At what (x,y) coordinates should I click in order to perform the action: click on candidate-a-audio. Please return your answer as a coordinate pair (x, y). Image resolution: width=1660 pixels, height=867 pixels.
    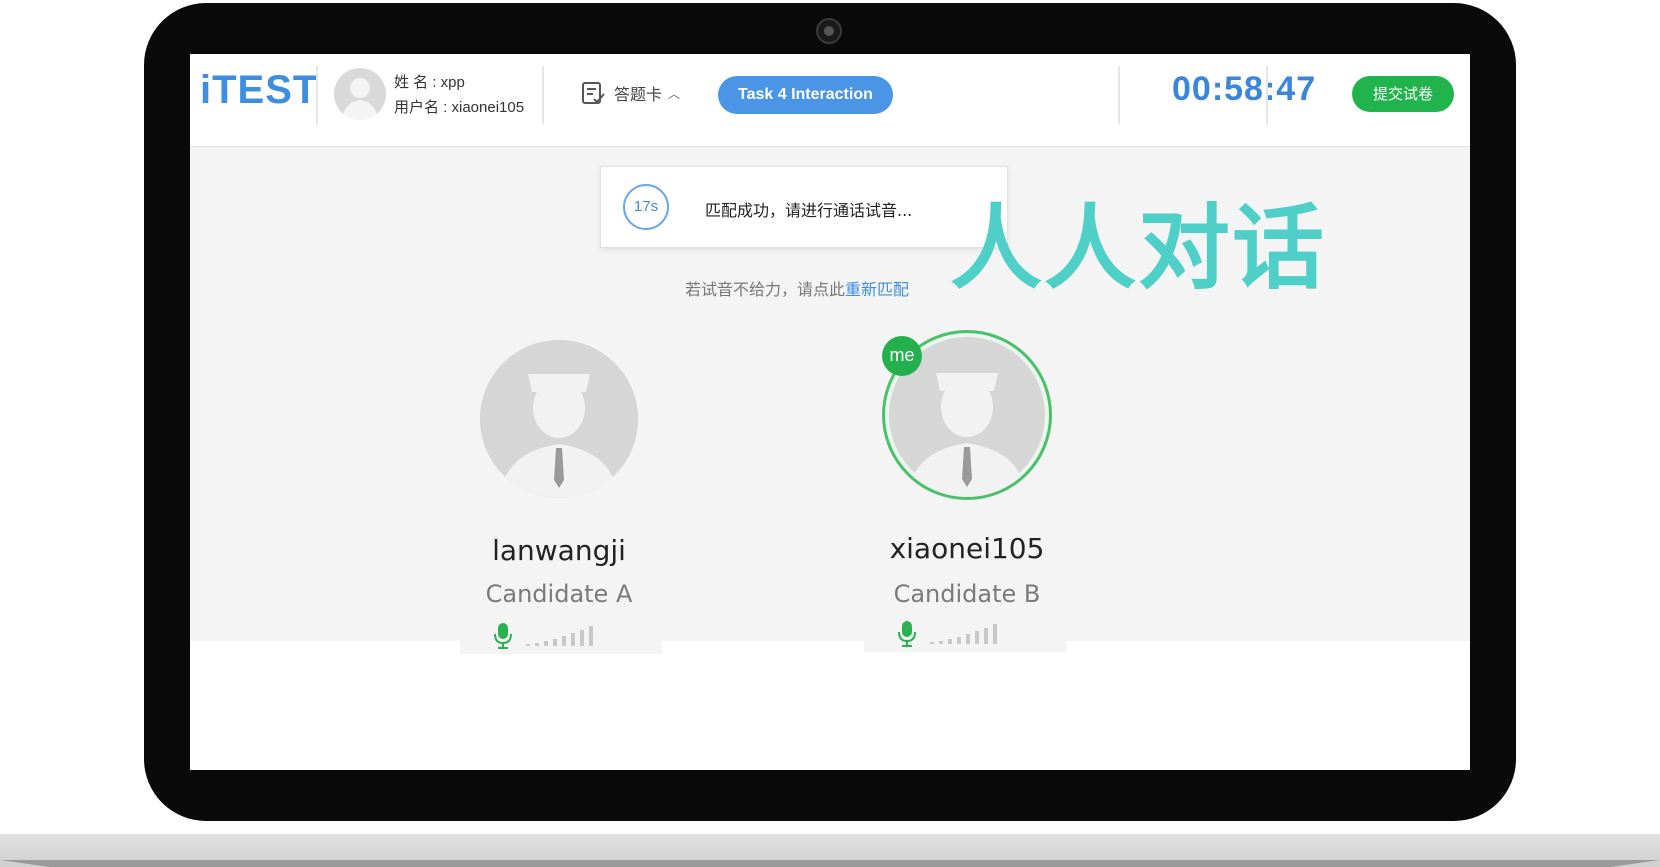
    Looking at the image, I should click on (561, 635).